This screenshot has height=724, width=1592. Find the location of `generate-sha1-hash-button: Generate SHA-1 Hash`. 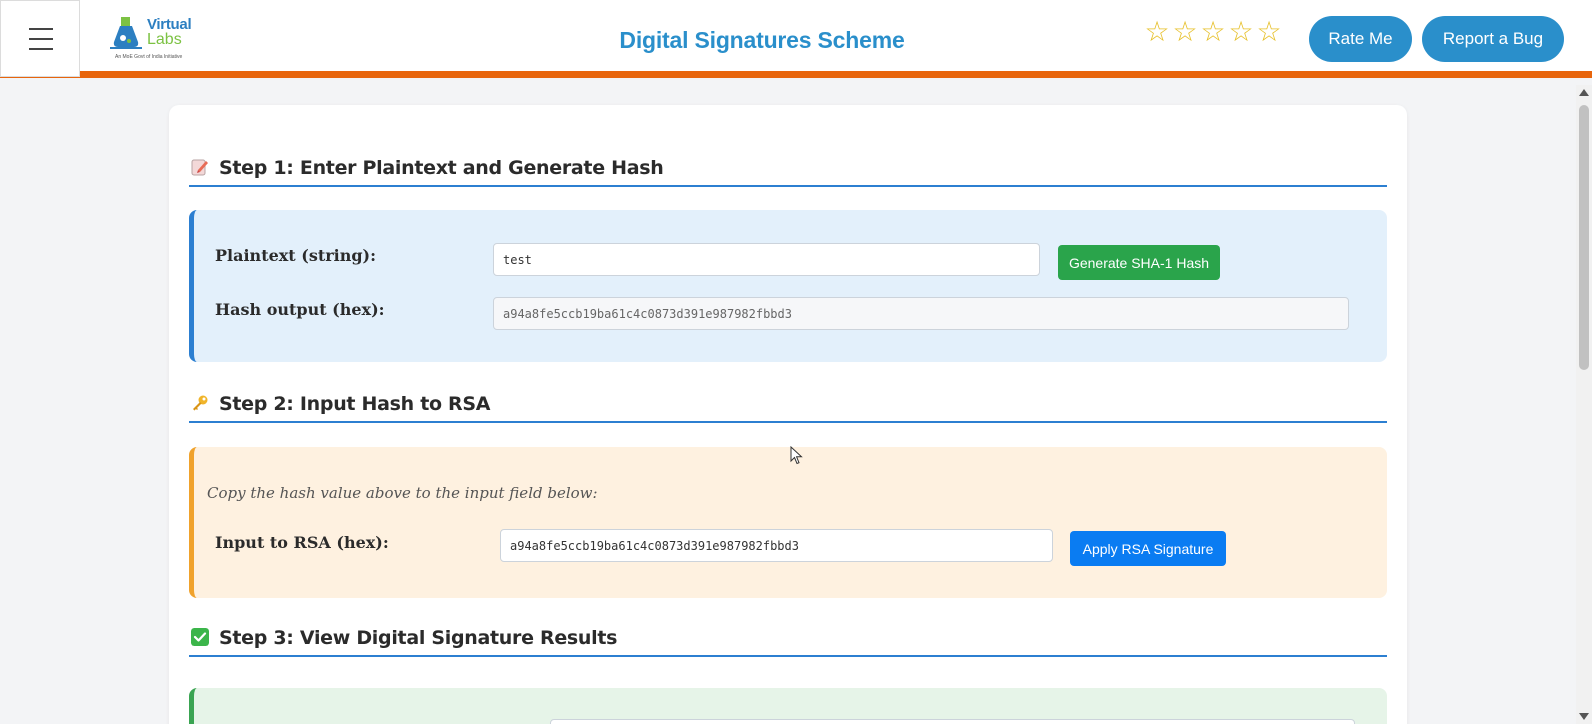

generate-sha1-hash-button: Generate SHA-1 Hash is located at coordinates (1139, 262).